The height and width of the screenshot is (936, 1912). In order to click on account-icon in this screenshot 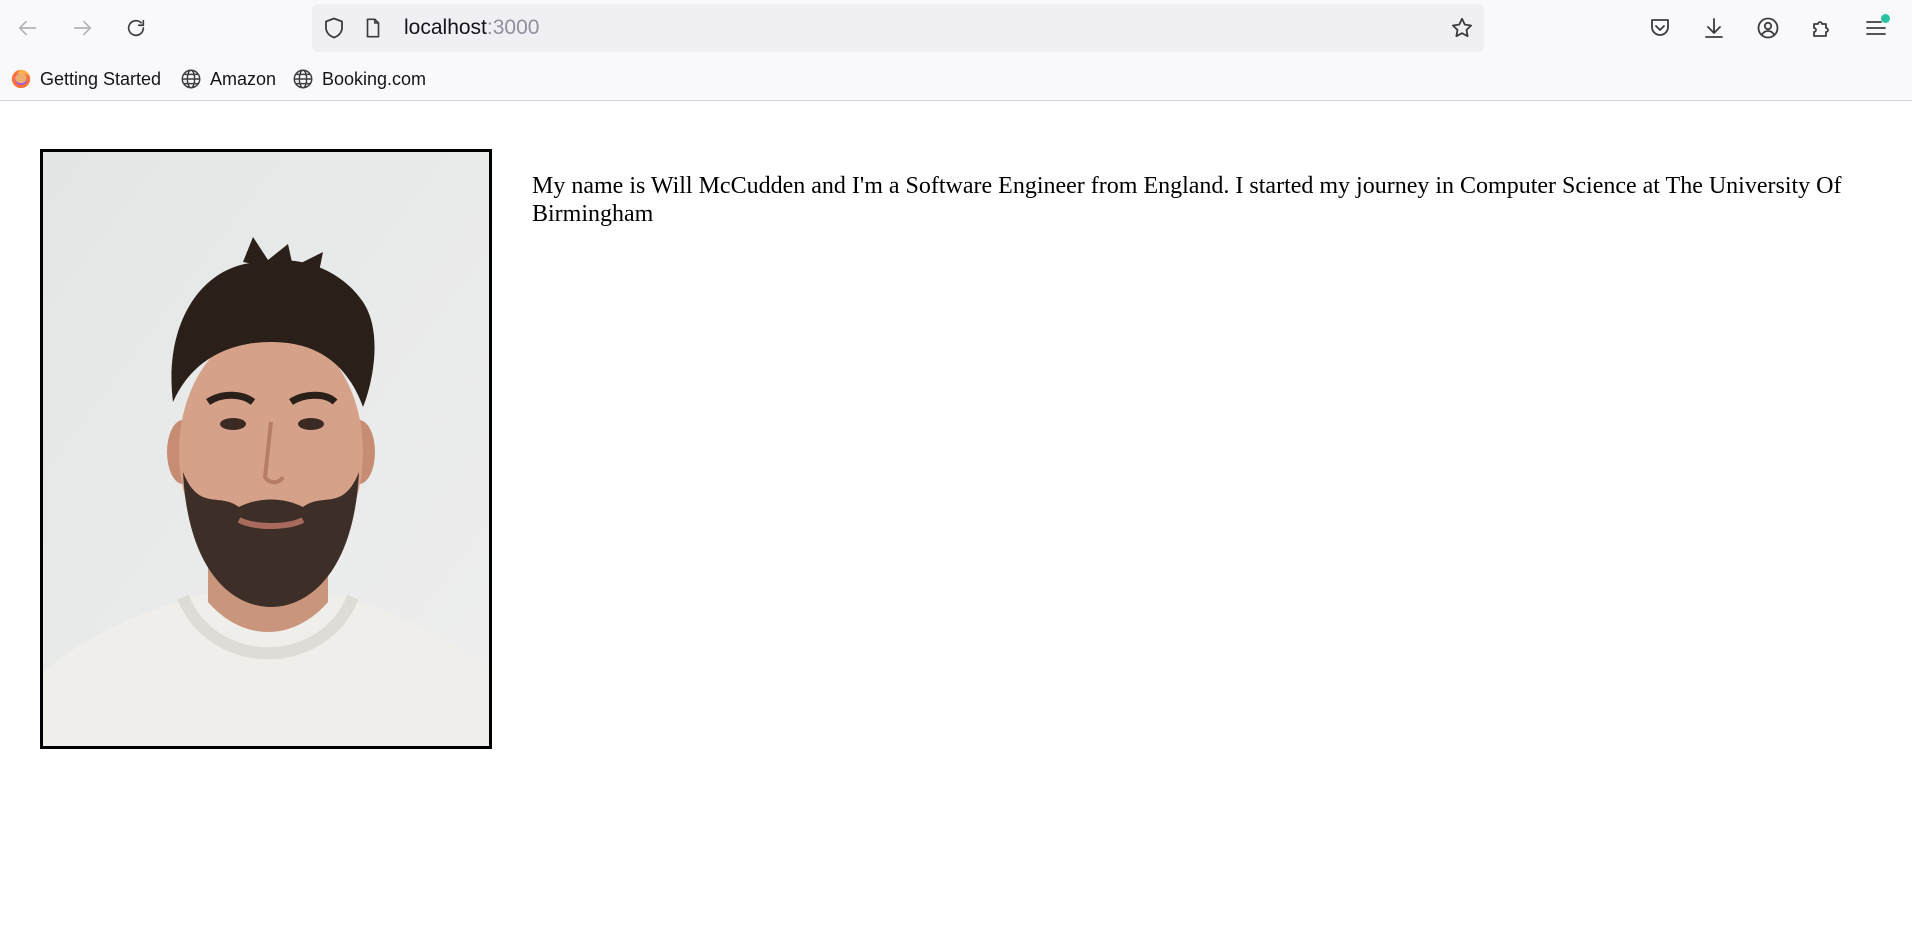, I will do `click(1768, 28)`.